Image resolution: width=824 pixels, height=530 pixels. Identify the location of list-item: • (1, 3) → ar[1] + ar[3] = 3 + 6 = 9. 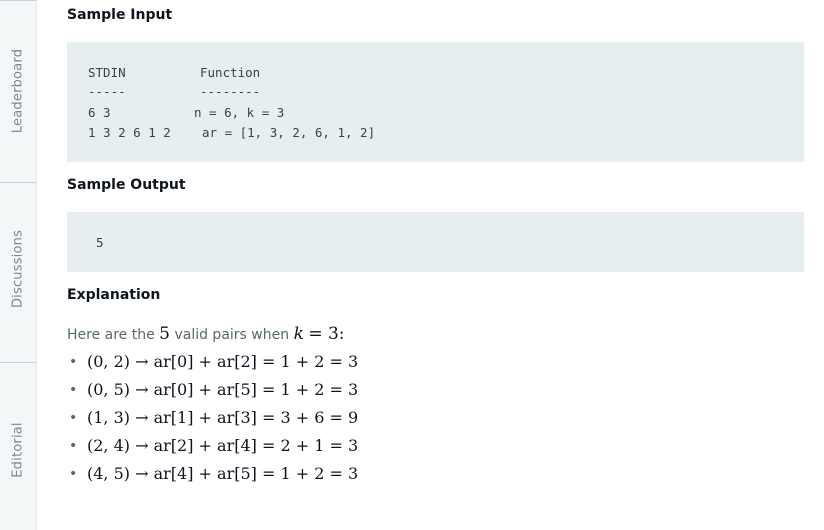
(212, 418).